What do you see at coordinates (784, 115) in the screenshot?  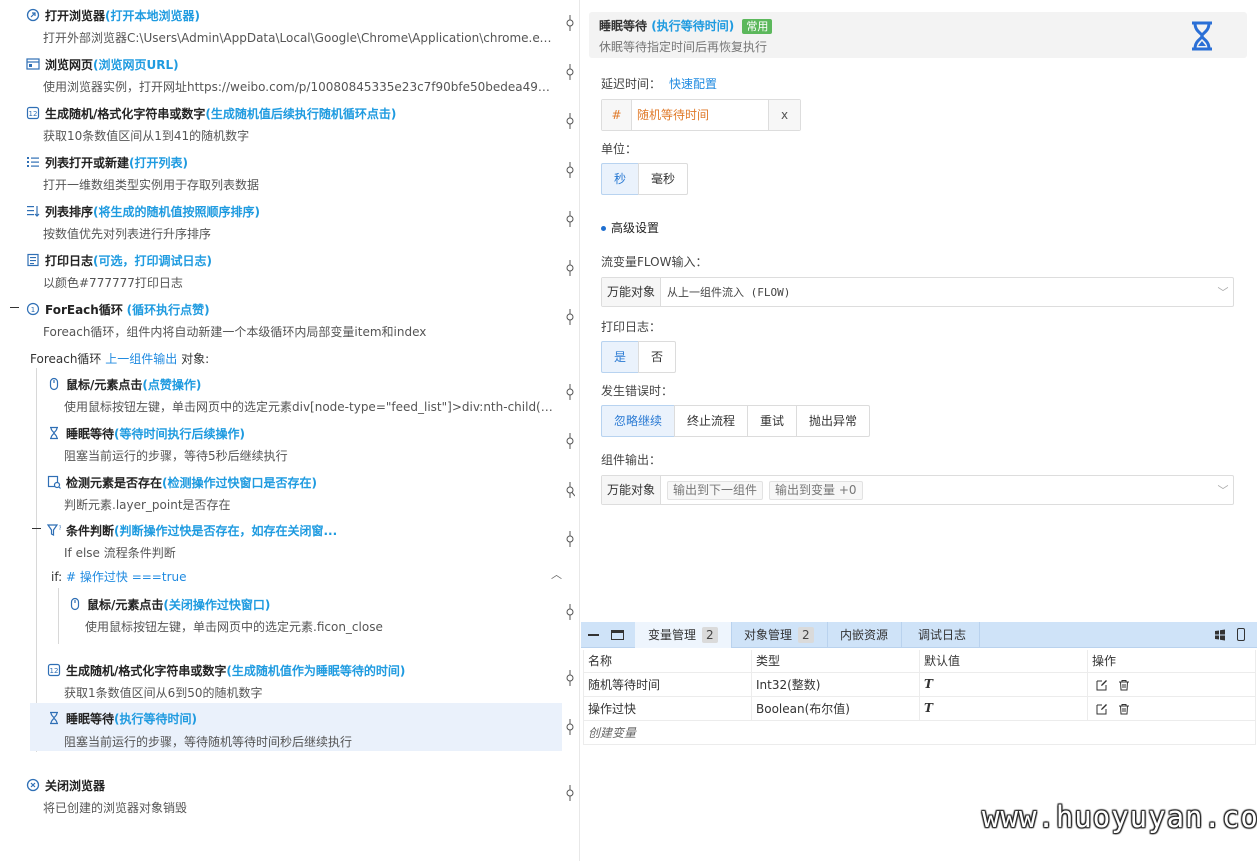 I see `clear-button: x` at bounding box center [784, 115].